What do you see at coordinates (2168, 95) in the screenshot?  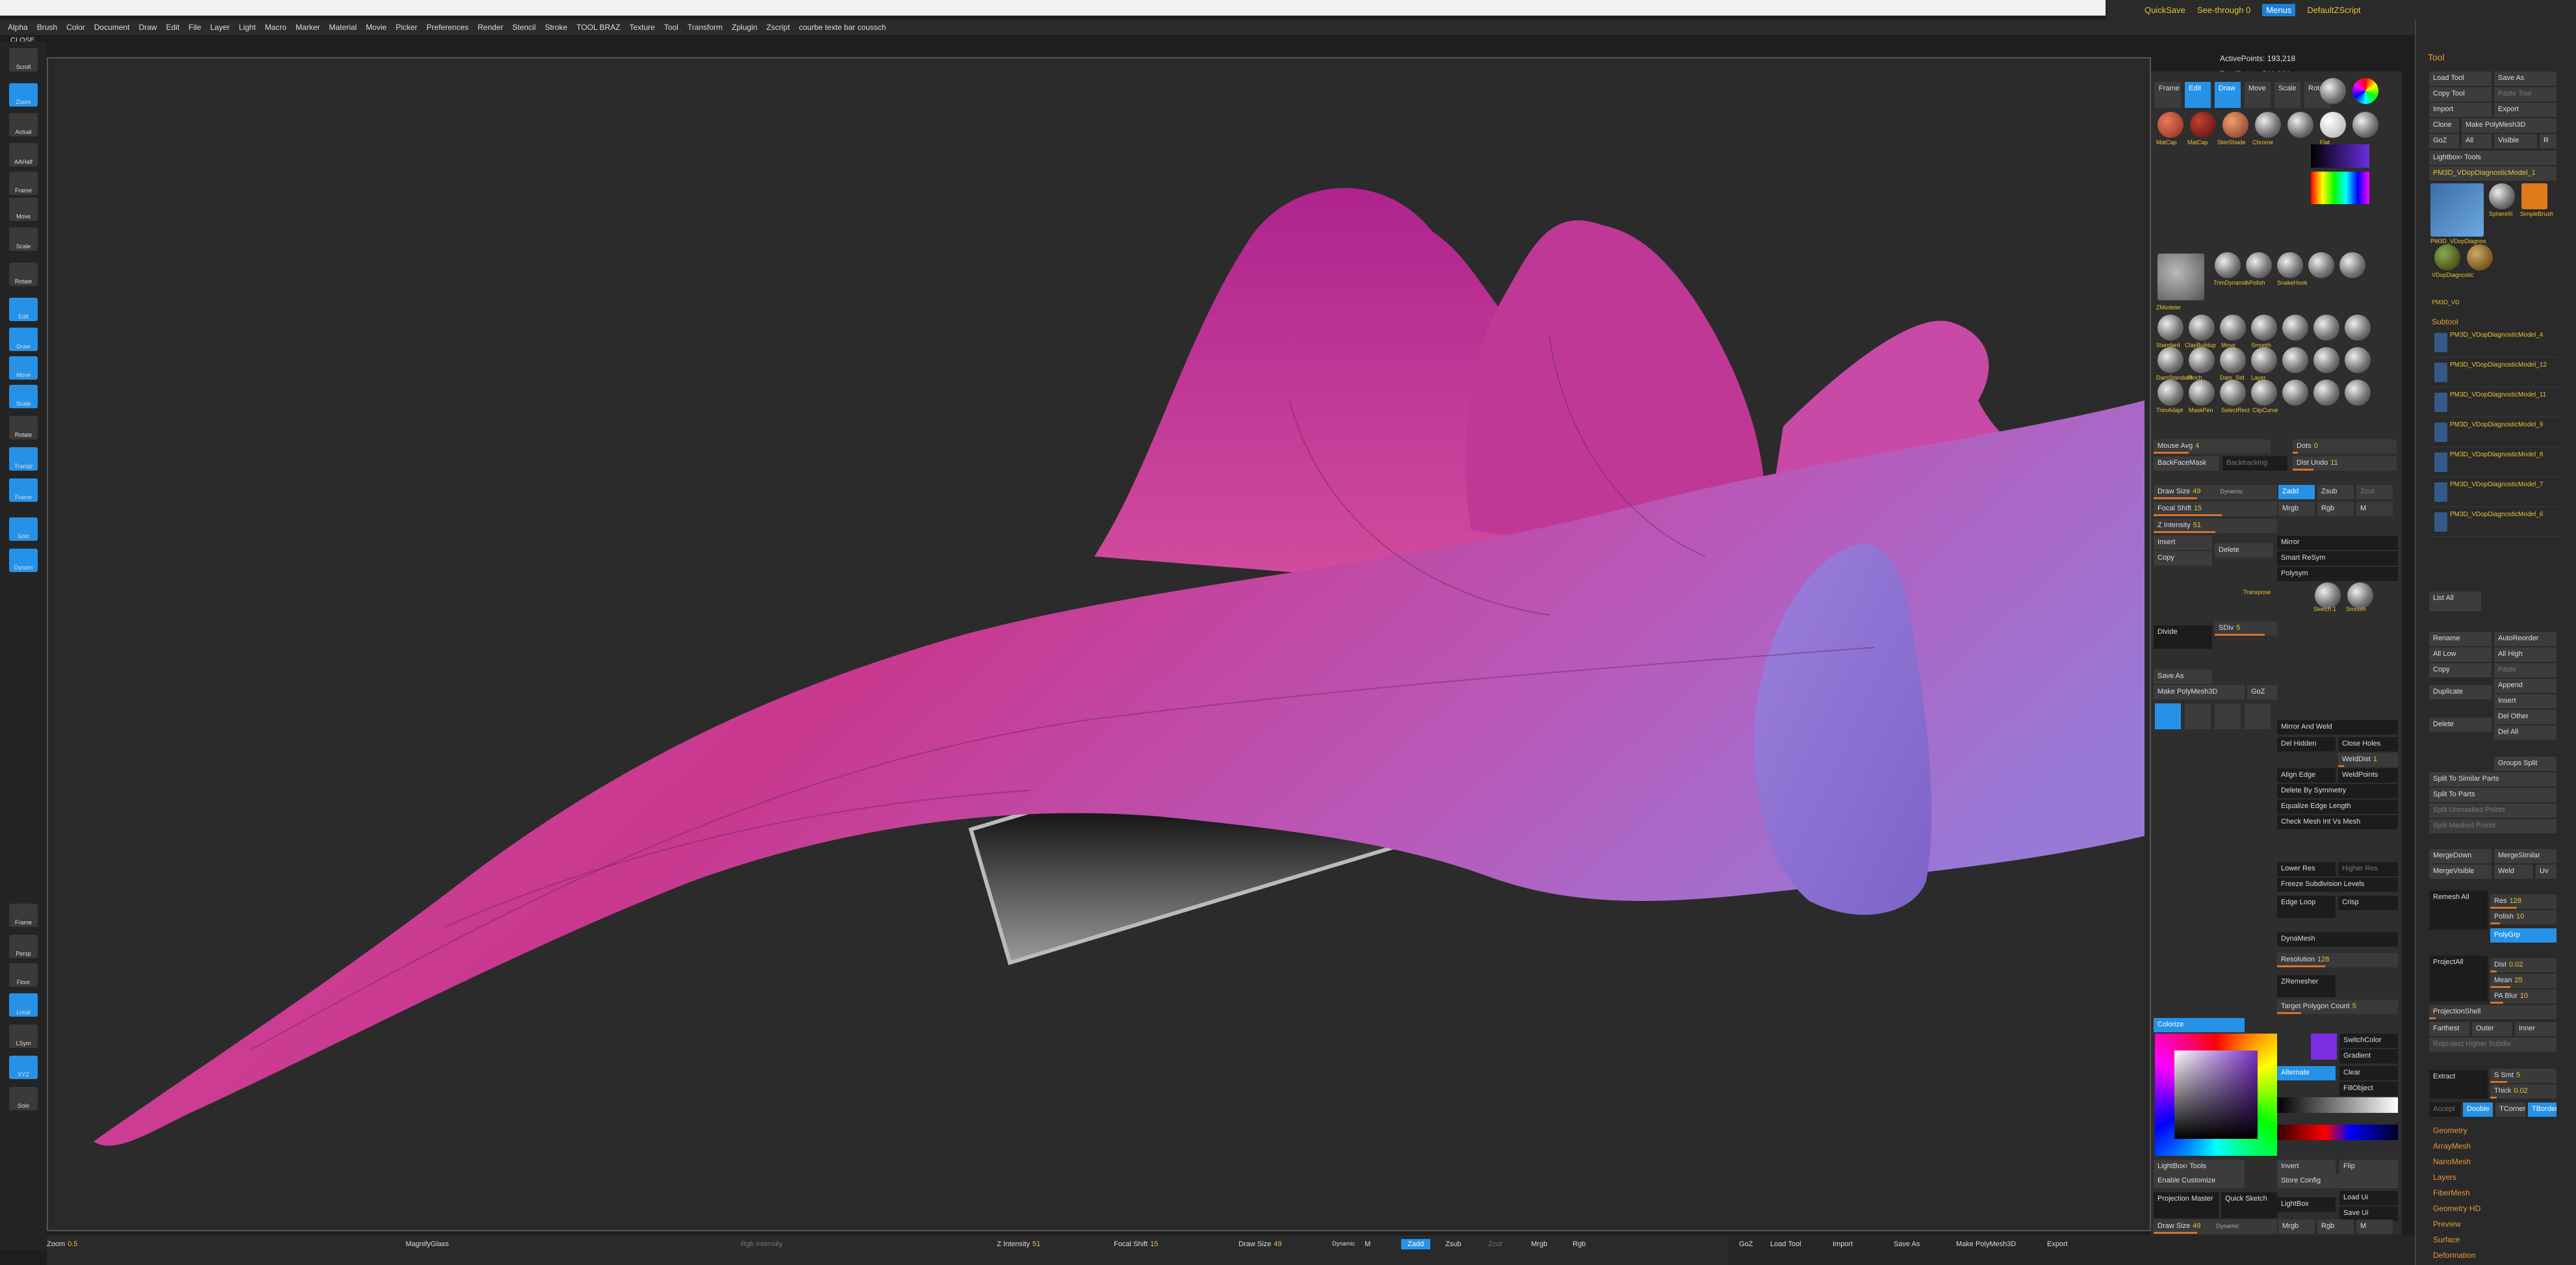 I see `frame-button: Frame` at bounding box center [2168, 95].